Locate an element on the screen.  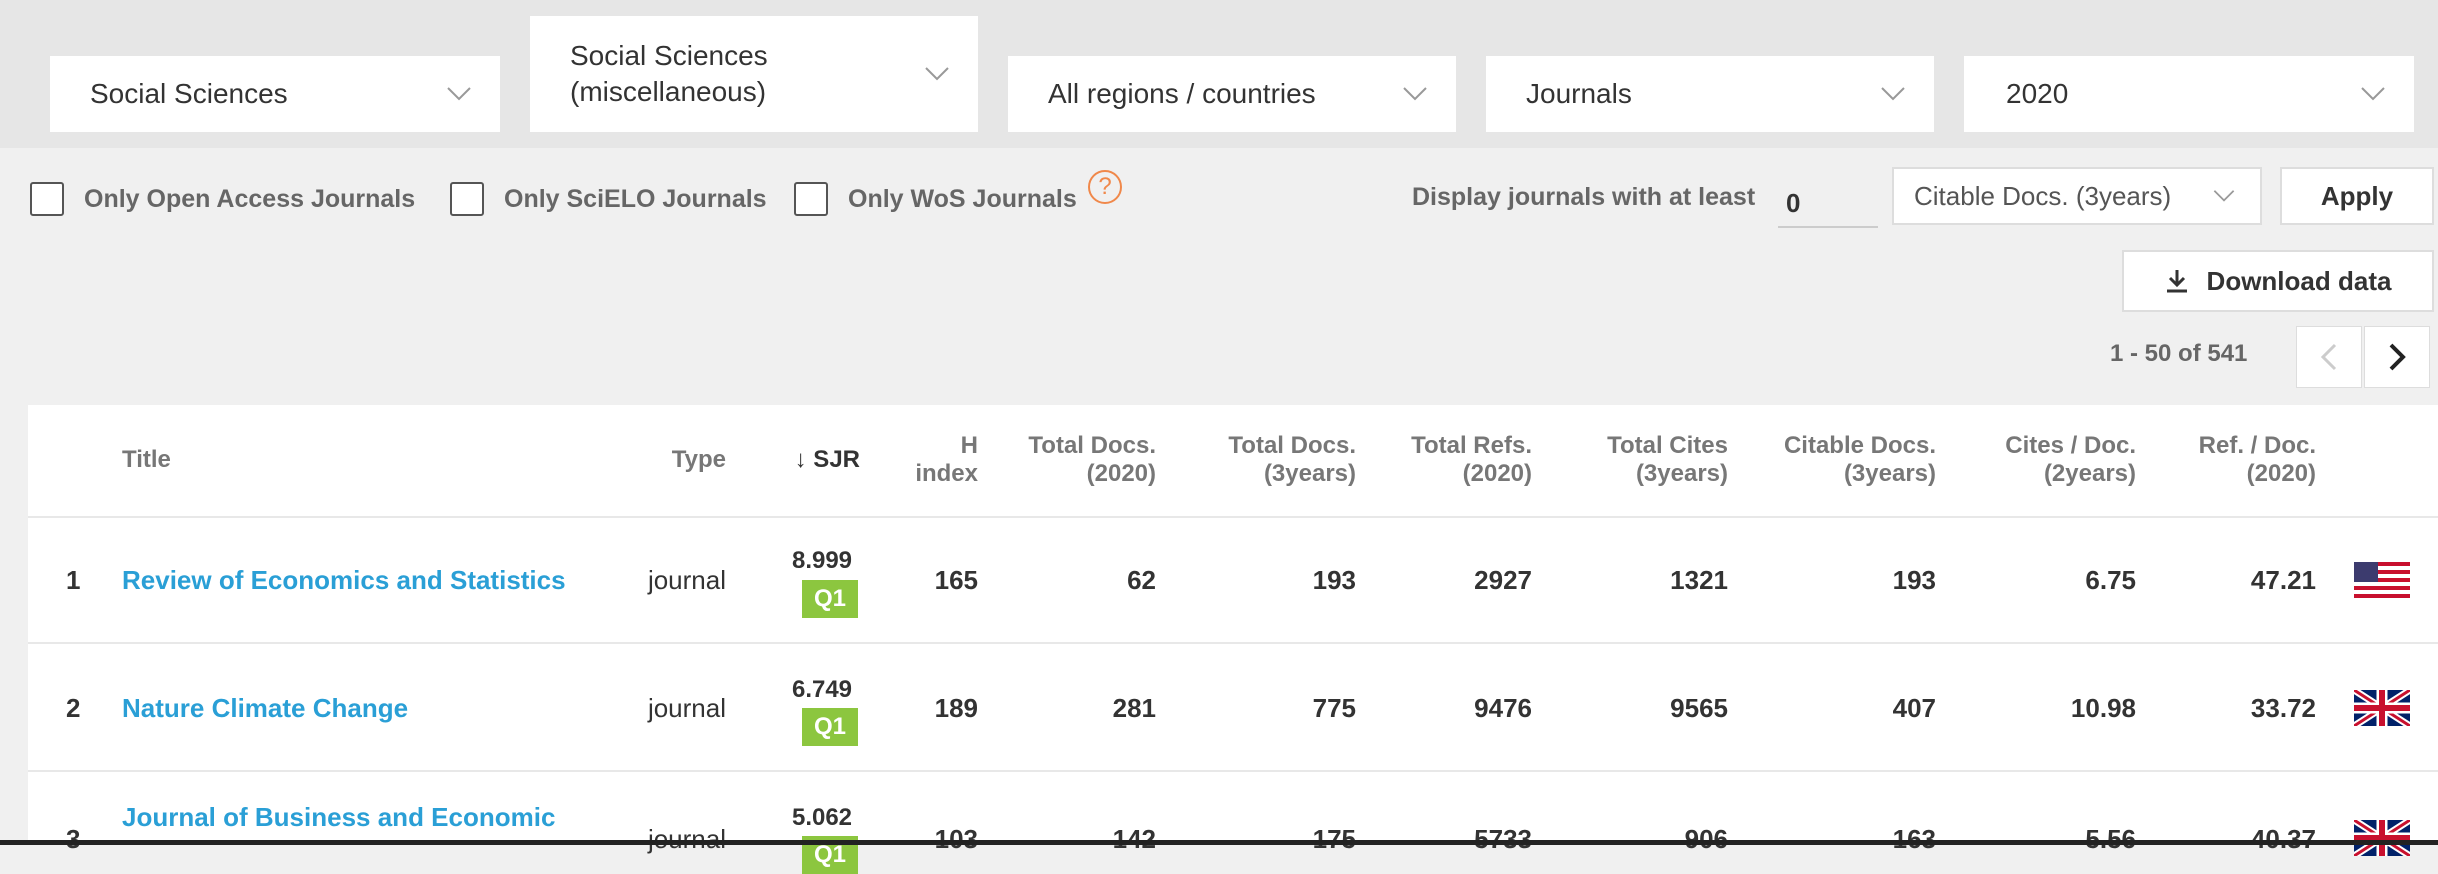
header-sjr: ↓ SJR is located at coordinates (810, 460).